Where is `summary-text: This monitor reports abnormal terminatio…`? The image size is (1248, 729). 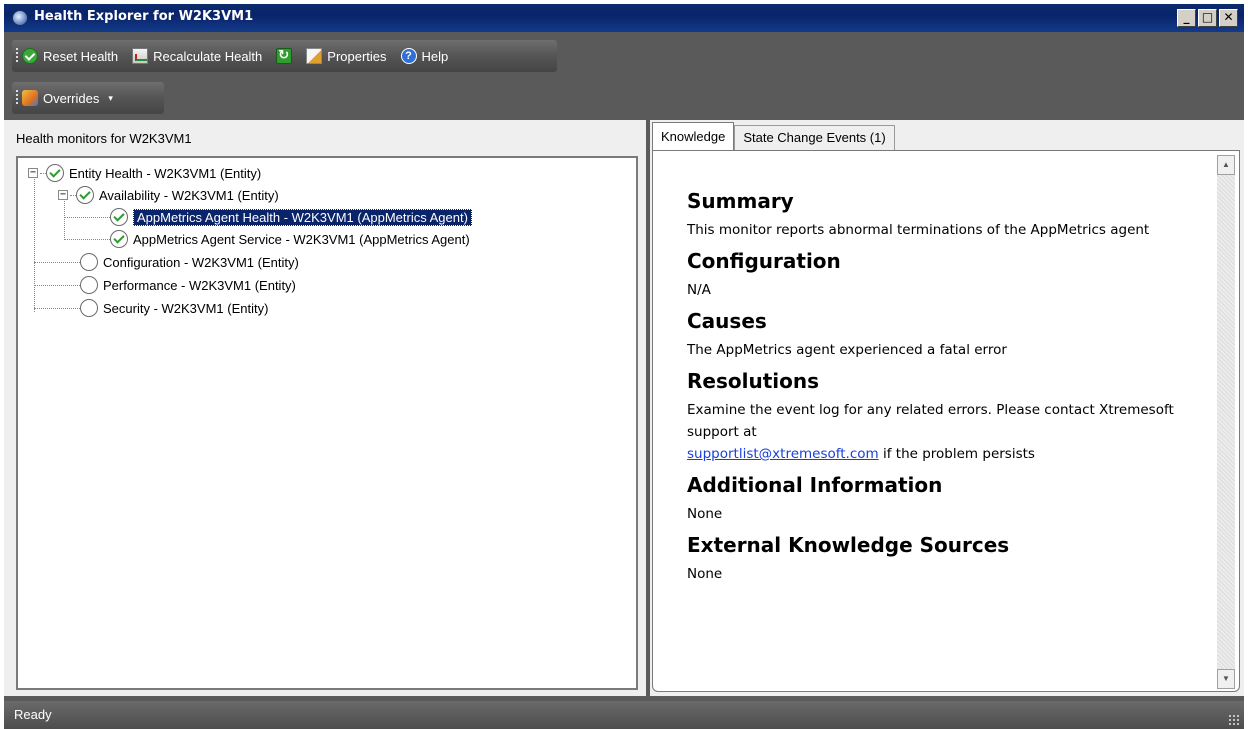
summary-text: This monitor reports abnormal terminatio… is located at coordinates (918, 230).